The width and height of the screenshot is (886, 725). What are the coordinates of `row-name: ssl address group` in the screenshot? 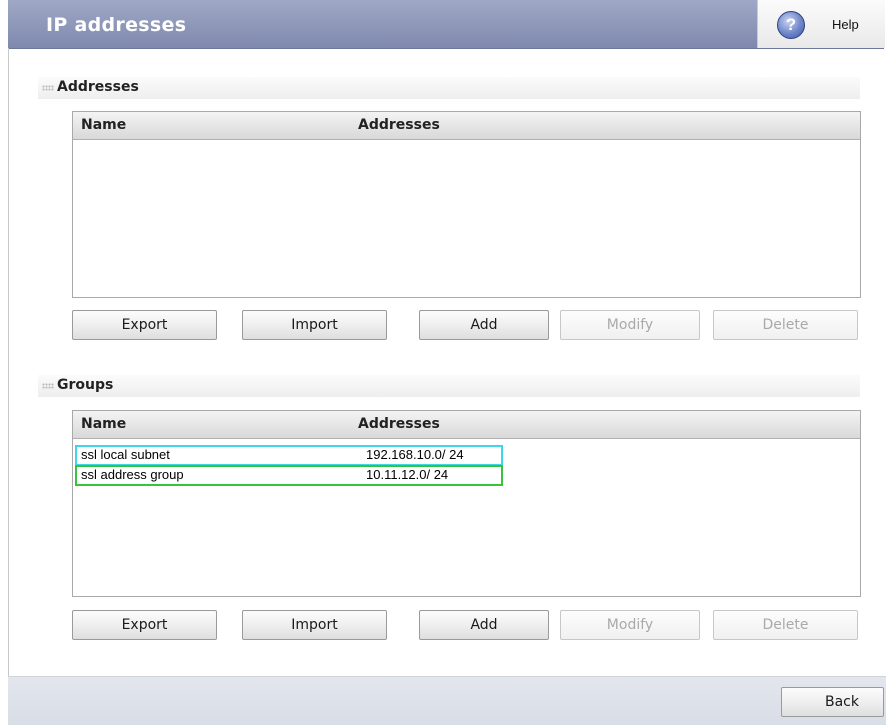 It's located at (132, 474).